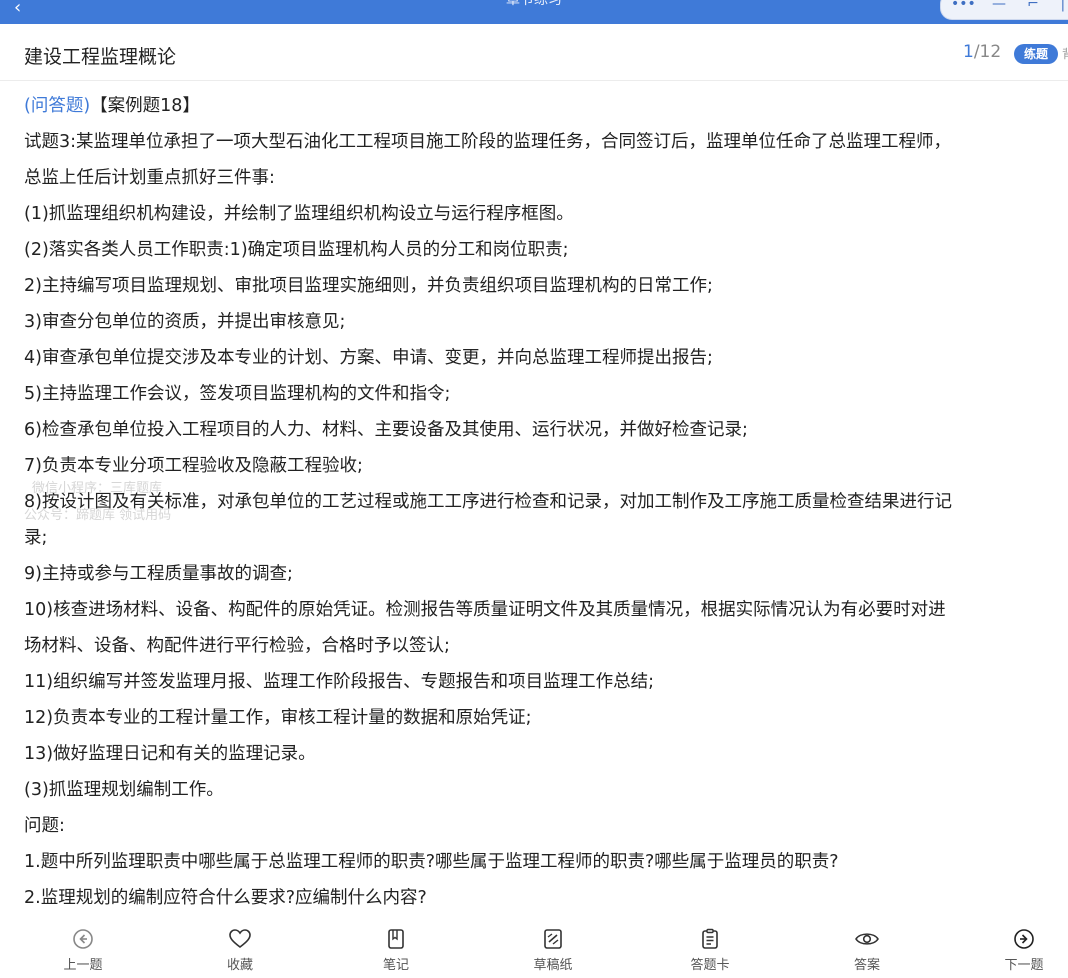  Describe the element at coordinates (145, 106) in the screenshot. I see `case-label: 【案例题18】` at that location.